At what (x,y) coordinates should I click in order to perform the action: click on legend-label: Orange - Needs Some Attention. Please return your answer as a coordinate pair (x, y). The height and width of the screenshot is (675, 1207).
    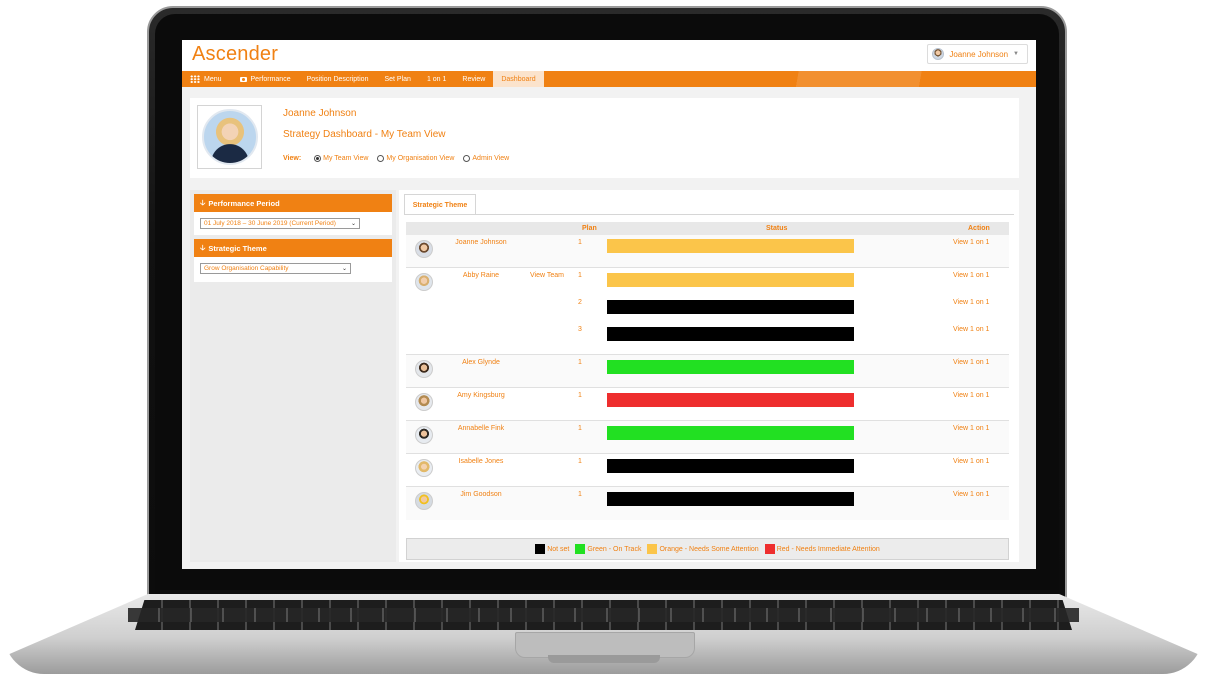
    Looking at the image, I should click on (709, 549).